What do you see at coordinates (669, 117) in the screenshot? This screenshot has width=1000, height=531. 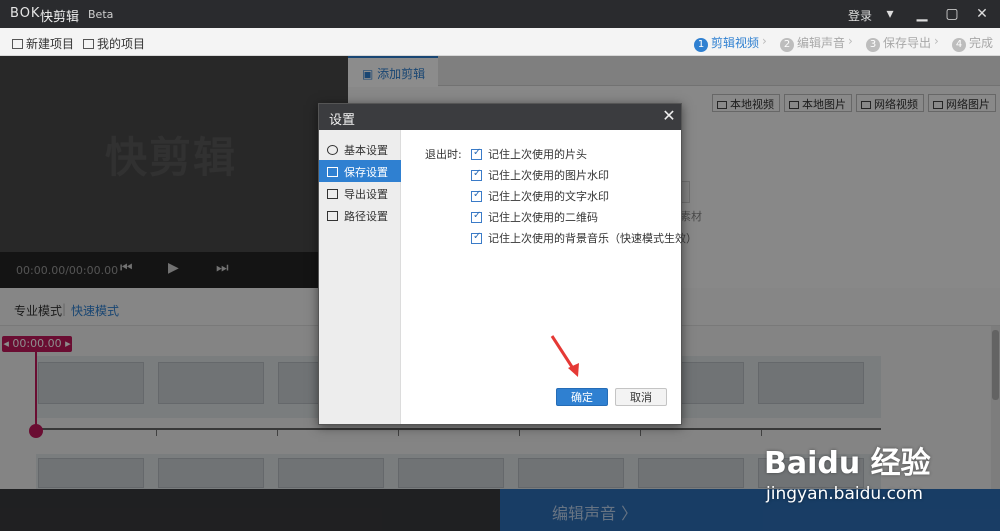 I see `close-icon: ✕` at bounding box center [669, 117].